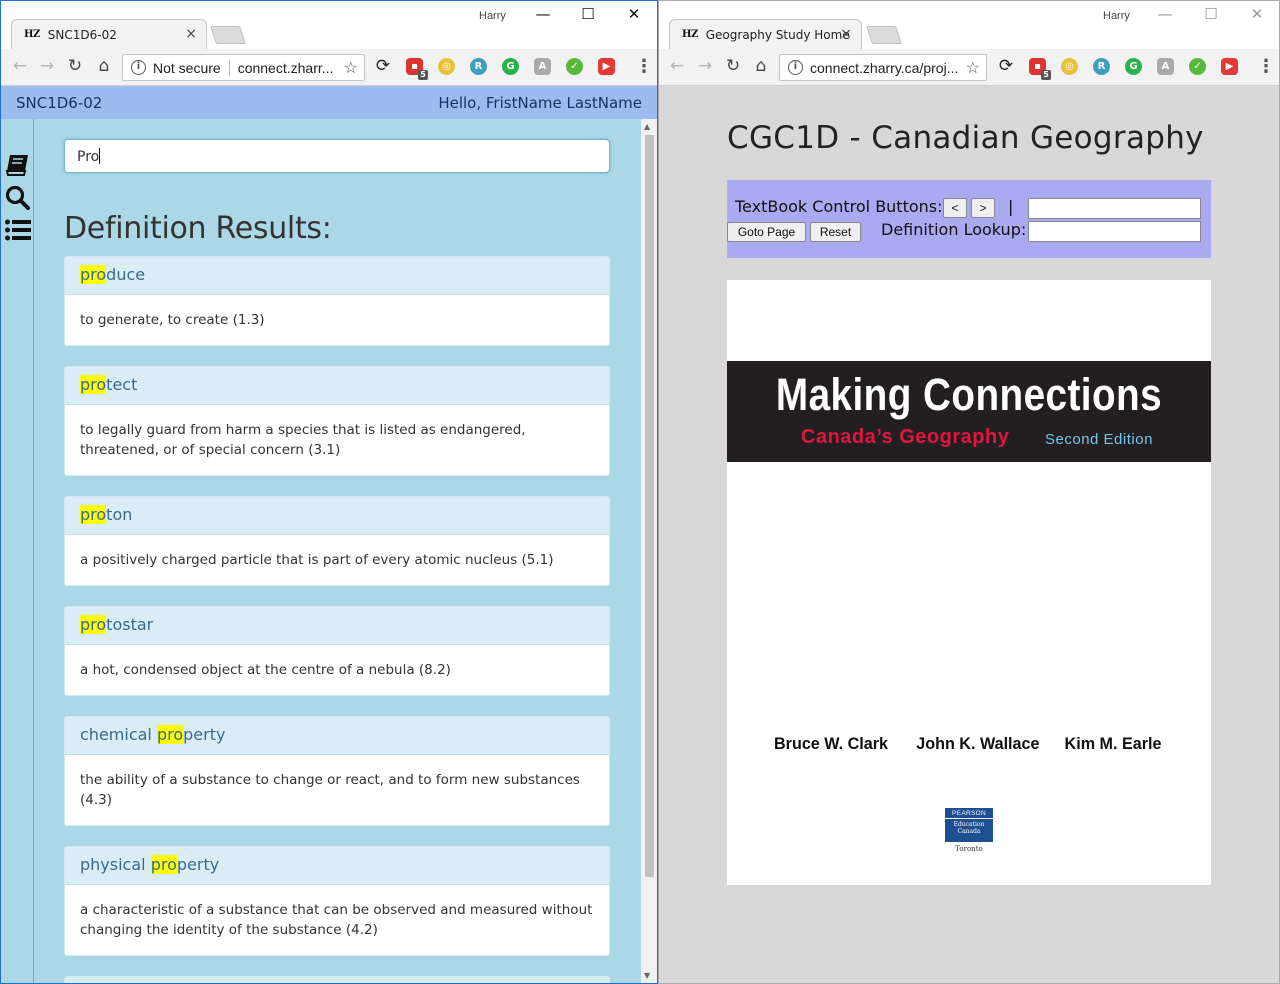  What do you see at coordinates (172, 320) in the screenshot?
I see `result-definition: to generate, to create (1.3)` at bounding box center [172, 320].